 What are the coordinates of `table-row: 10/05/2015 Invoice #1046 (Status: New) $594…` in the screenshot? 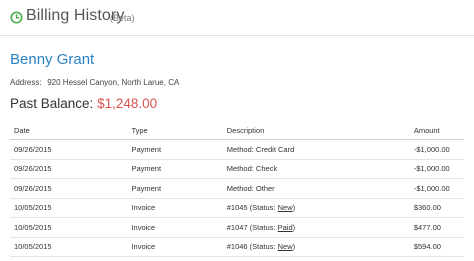 It's located at (237, 247).